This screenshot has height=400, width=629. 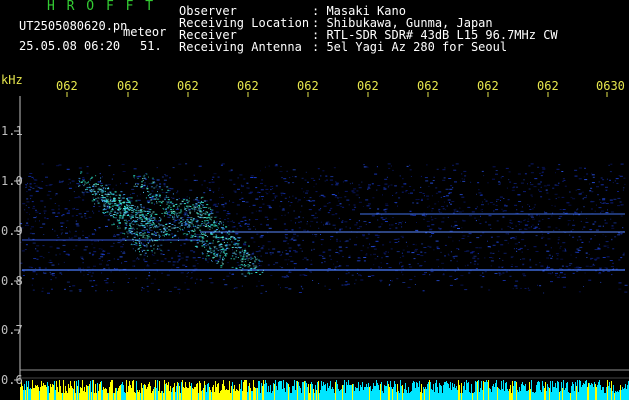 What do you see at coordinates (70, 46) in the screenshot?
I see `date-time: 25.05.08 06:20` at bounding box center [70, 46].